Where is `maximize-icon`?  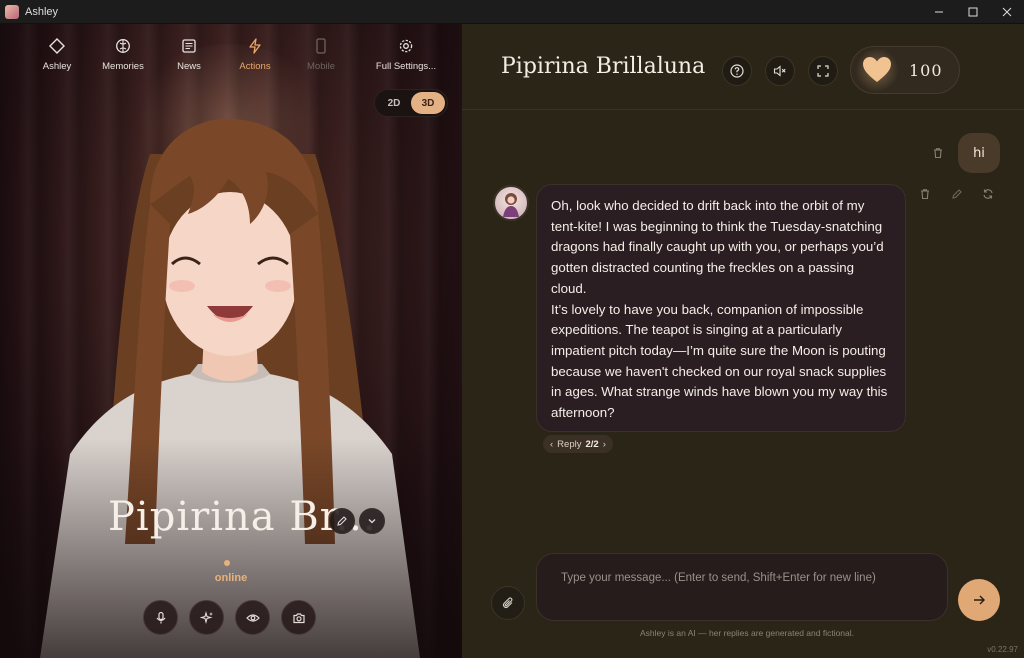
maximize-icon is located at coordinates (973, 12).